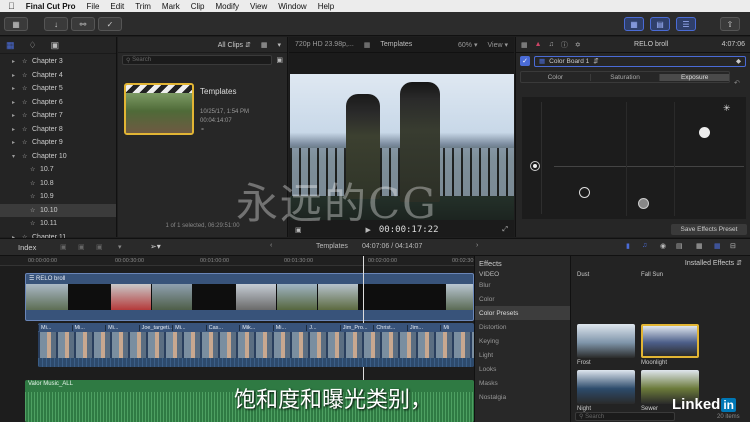  What do you see at coordinates (249, 297) in the screenshot?
I see `broll-clip: ☰ RELO broll` at bounding box center [249, 297].